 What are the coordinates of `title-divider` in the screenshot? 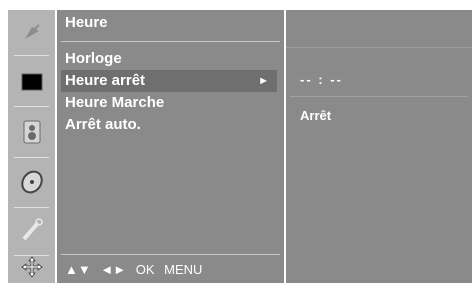 It's located at (170, 41).